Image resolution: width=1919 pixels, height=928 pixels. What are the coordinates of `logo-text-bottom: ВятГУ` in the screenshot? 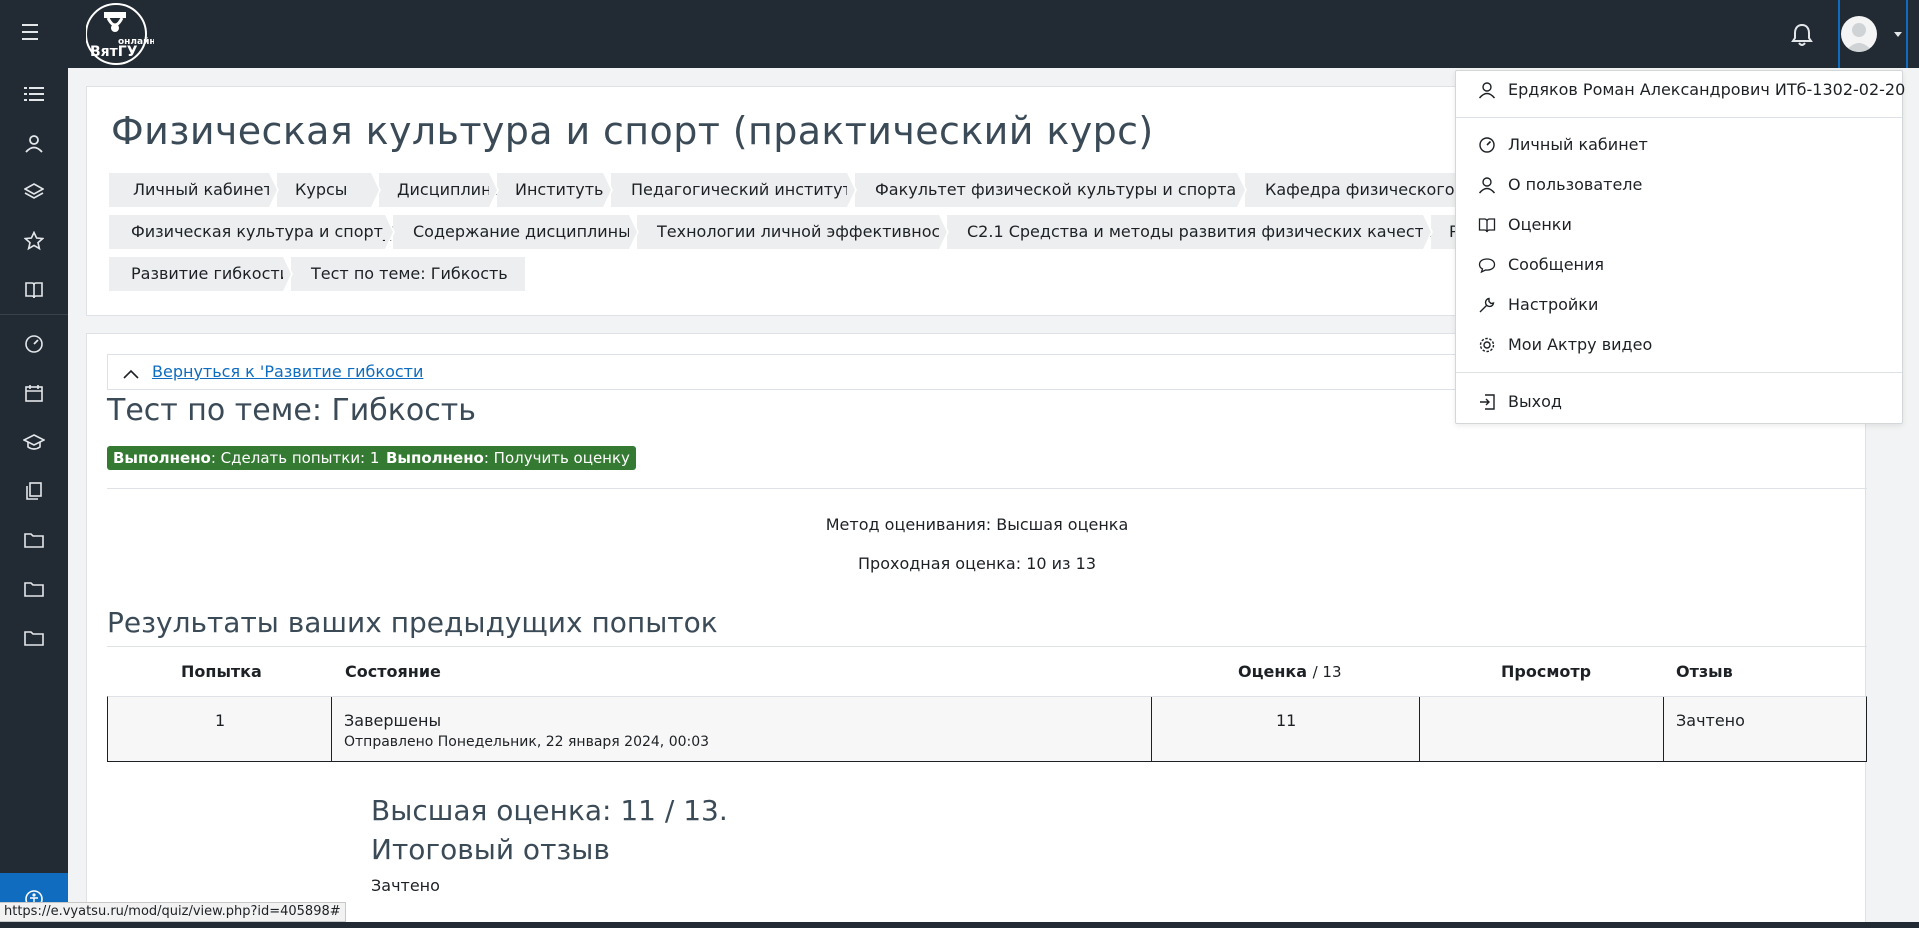 It's located at (114, 52).